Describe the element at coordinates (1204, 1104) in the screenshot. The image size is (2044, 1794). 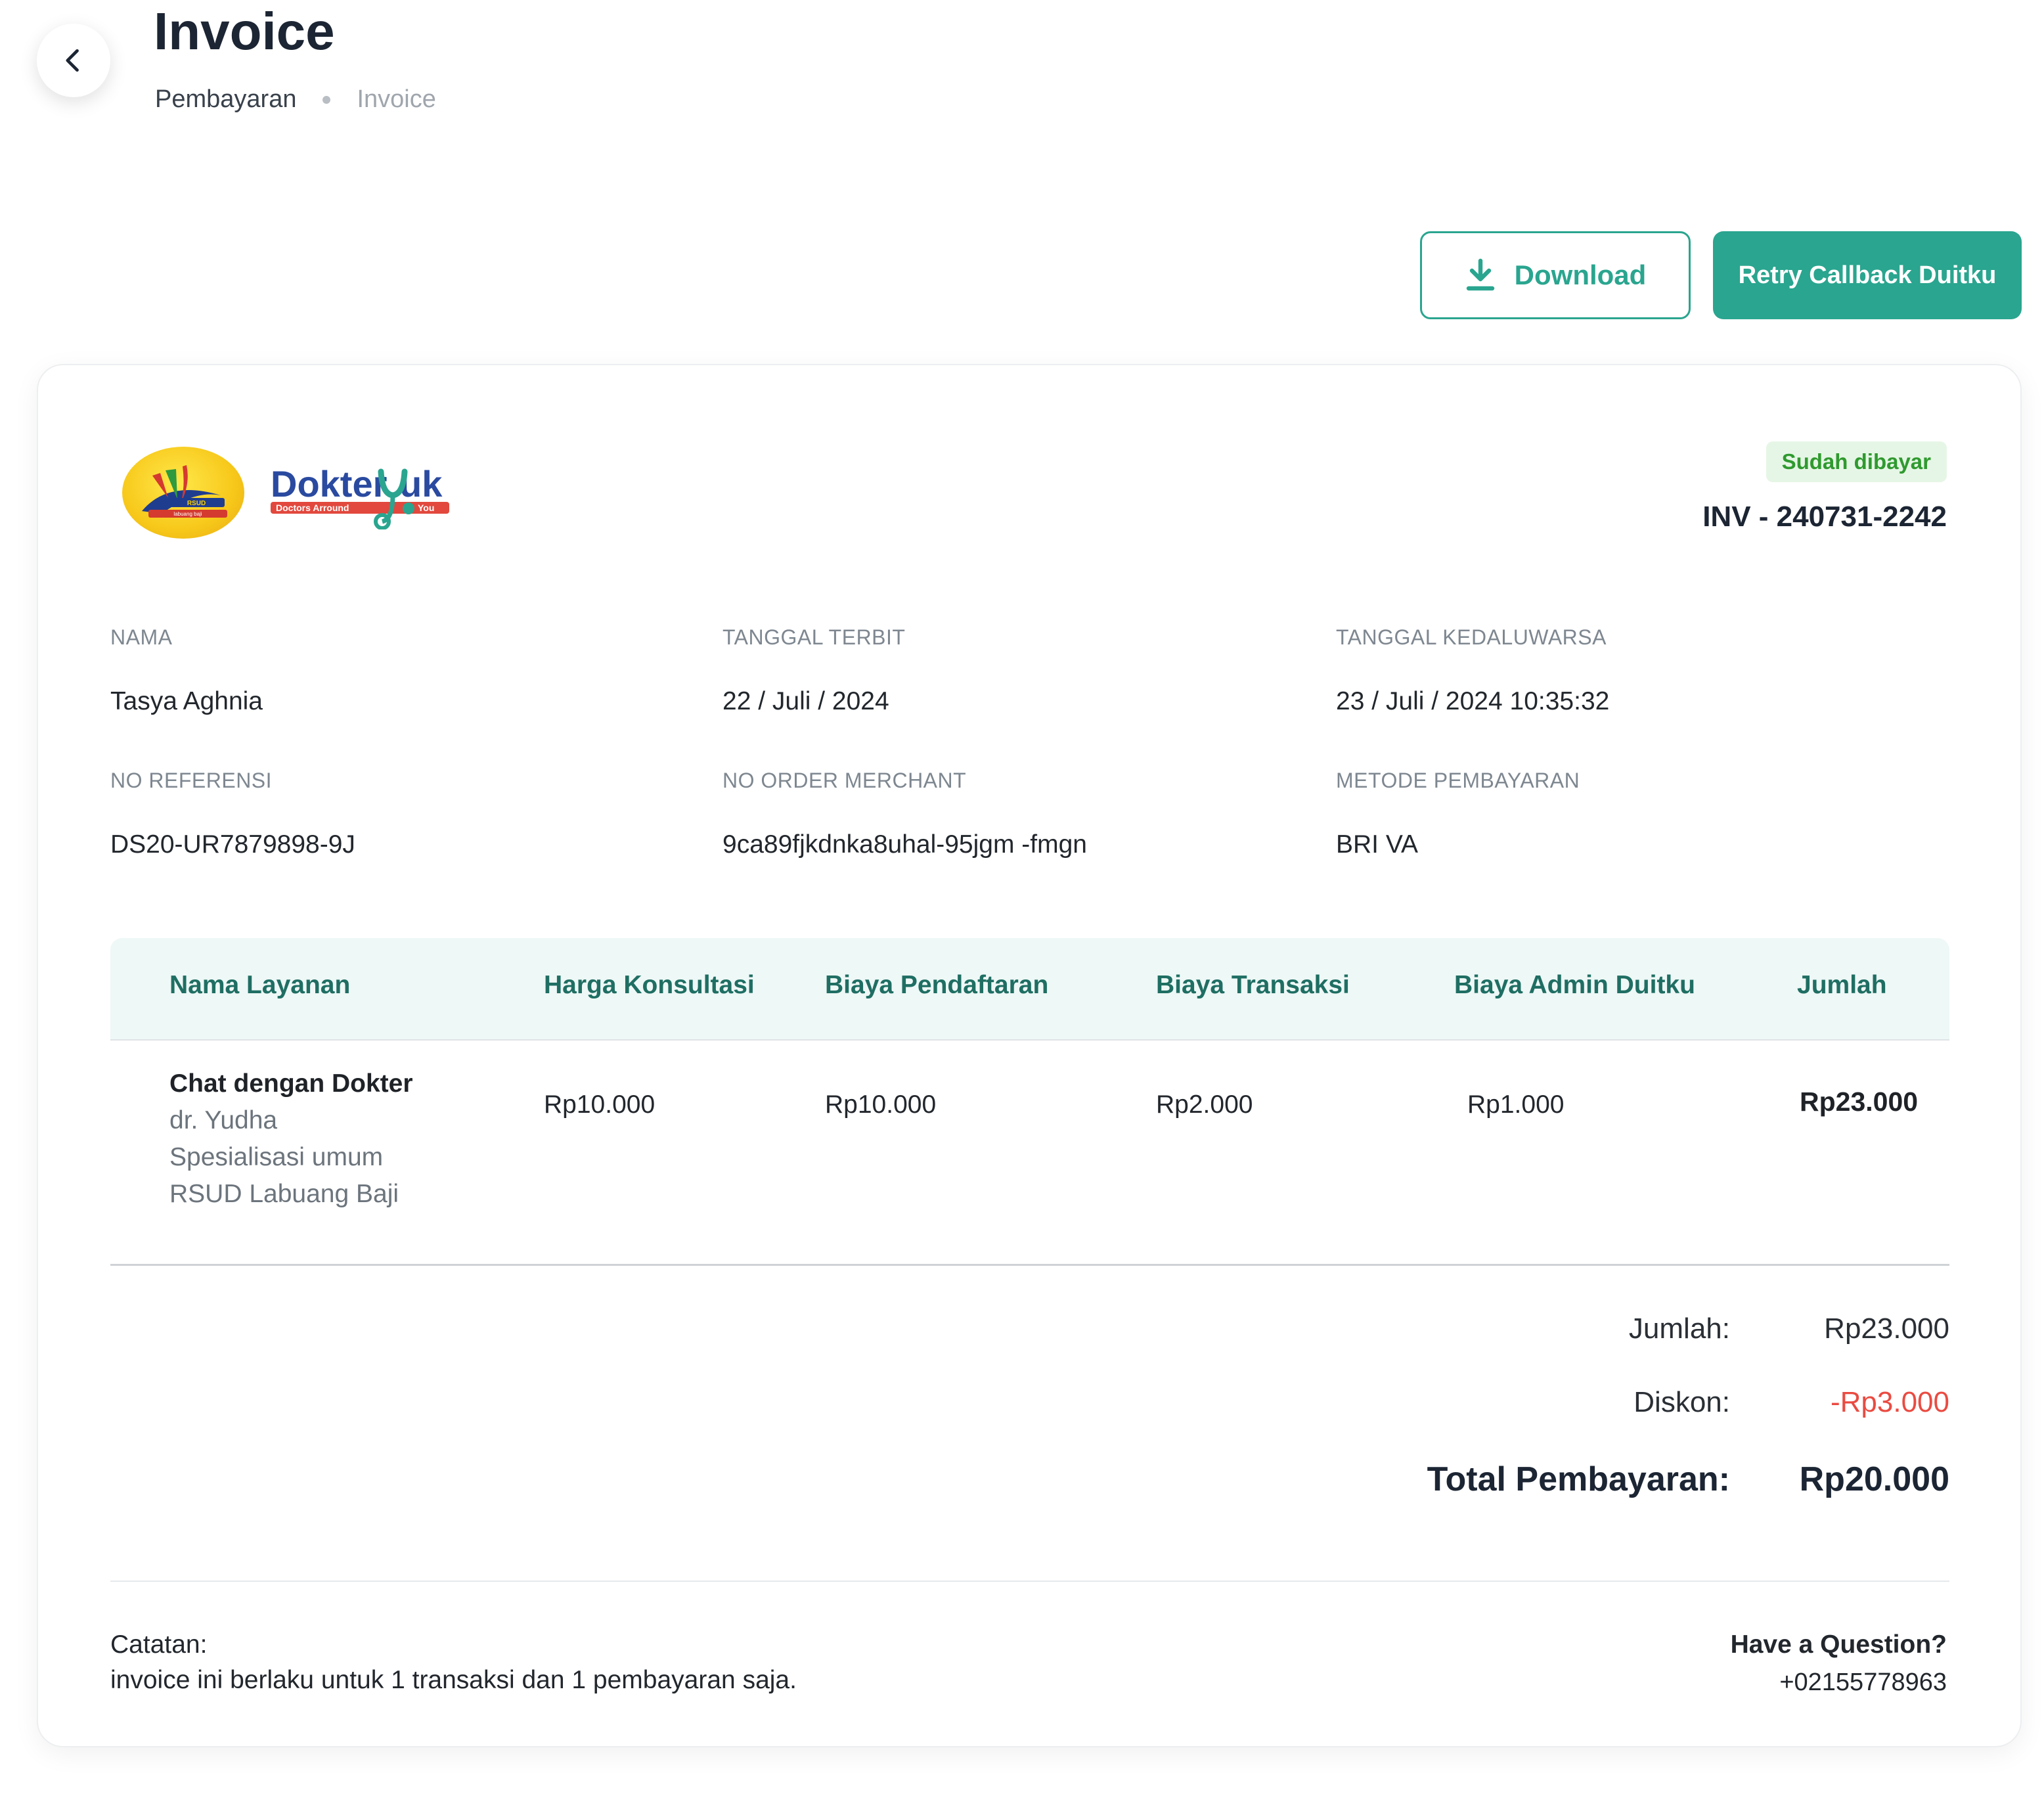
I see `cell-biaya-transaksi: Rp2.000` at that location.